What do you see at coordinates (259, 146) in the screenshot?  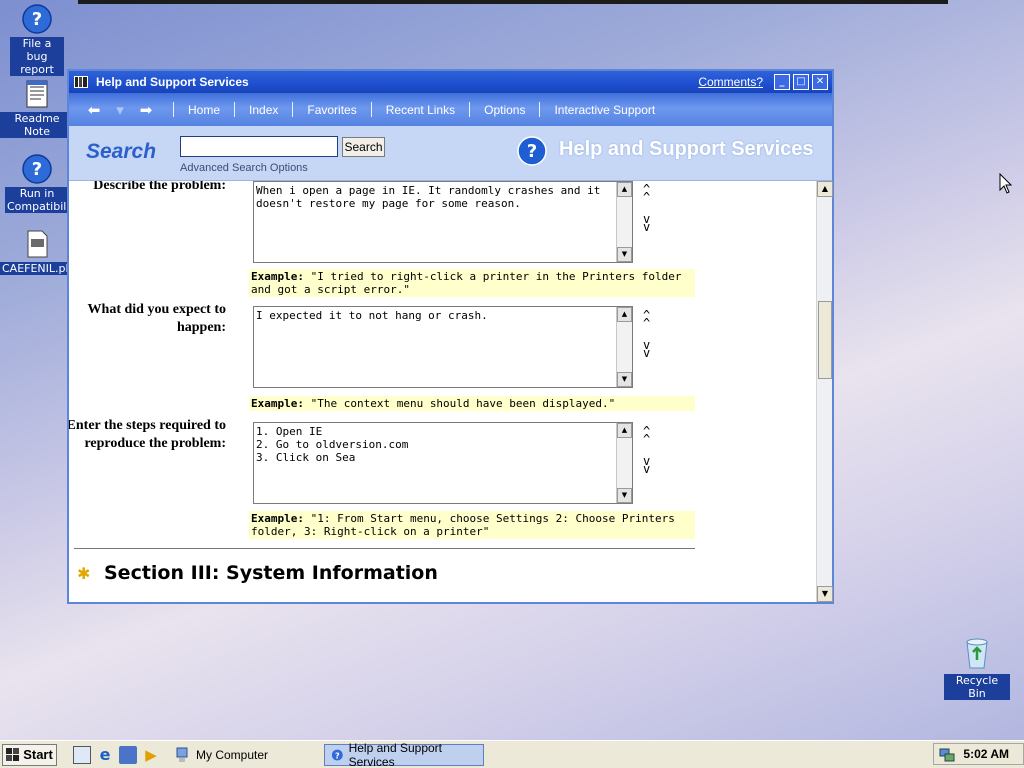 I see `search-input` at bounding box center [259, 146].